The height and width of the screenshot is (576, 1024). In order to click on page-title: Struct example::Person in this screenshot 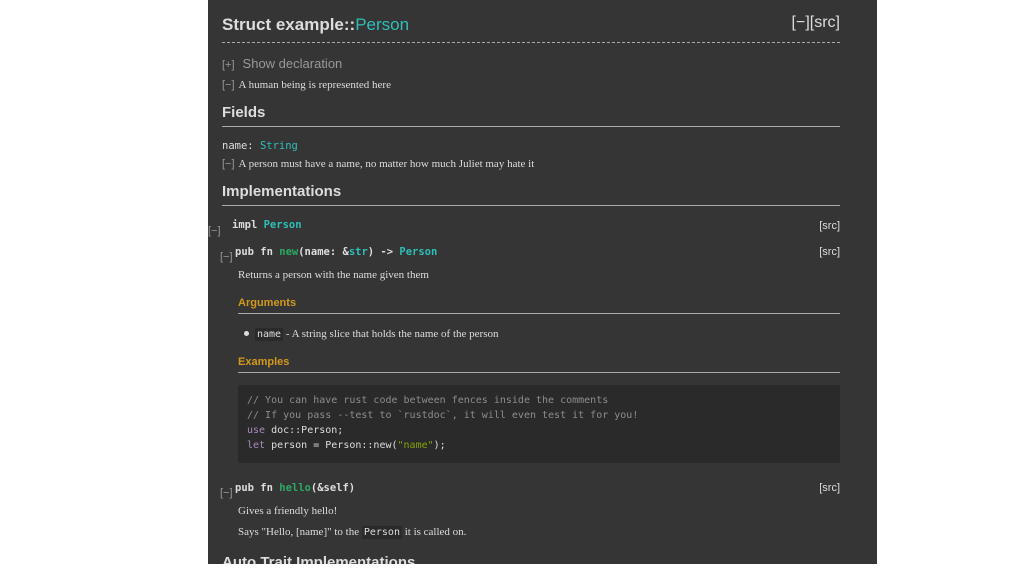, I will do `click(315, 25)`.